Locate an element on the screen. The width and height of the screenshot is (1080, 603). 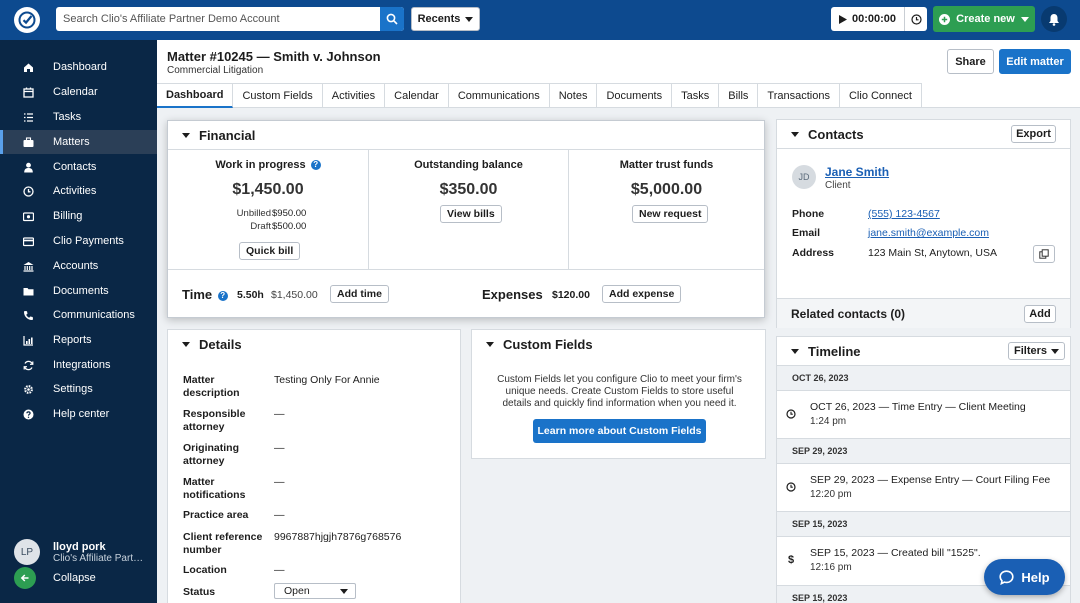
sidebar-item-documents: Documents is located at coordinates (78, 291).